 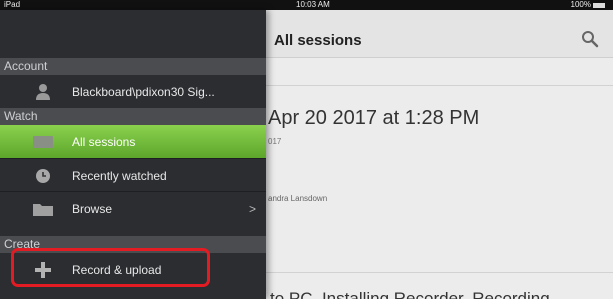 I want to click on sessions-header: All sessions, so click(x=439, y=34).